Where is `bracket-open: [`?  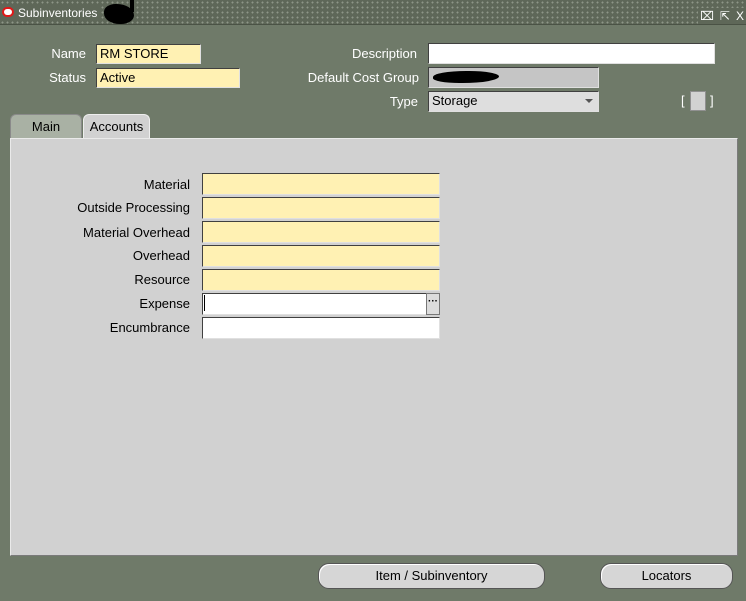
bracket-open: [ is located at coordinates (683, 100).